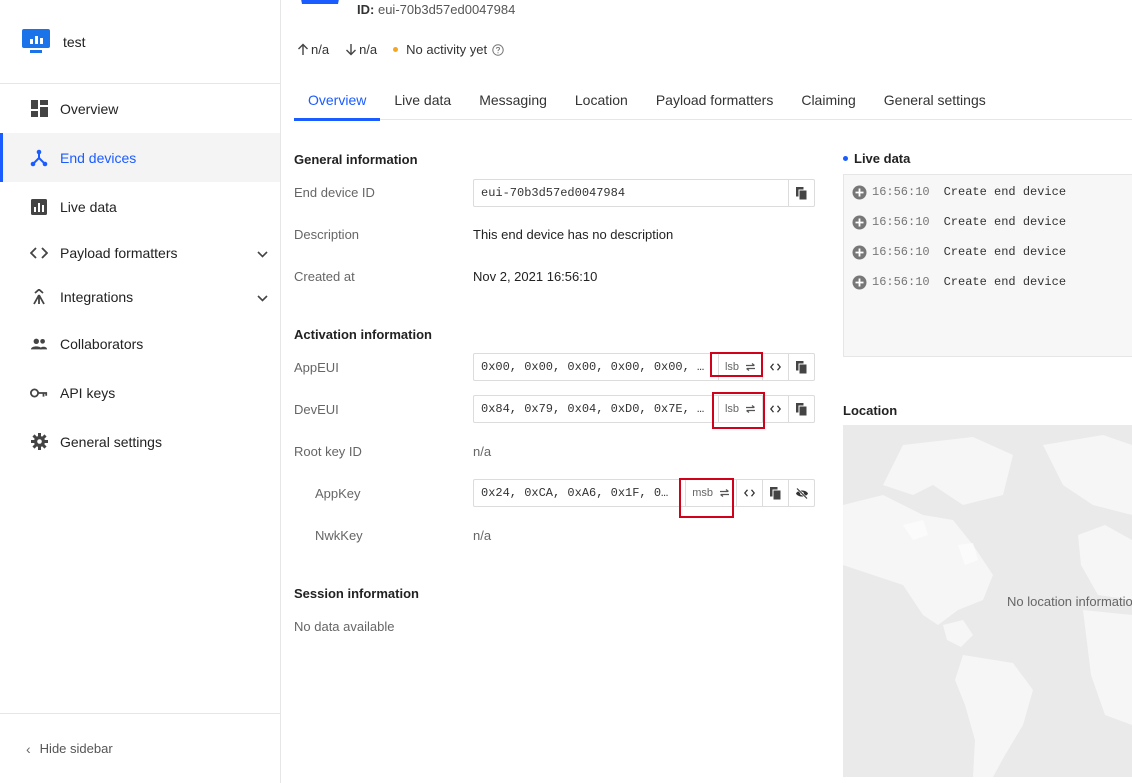 The width and height of the screenshot is (1132, 783). Describe the element at coordinates (935, 100) in the screenshot. I see `tab-general-settings: General settings` at that location.